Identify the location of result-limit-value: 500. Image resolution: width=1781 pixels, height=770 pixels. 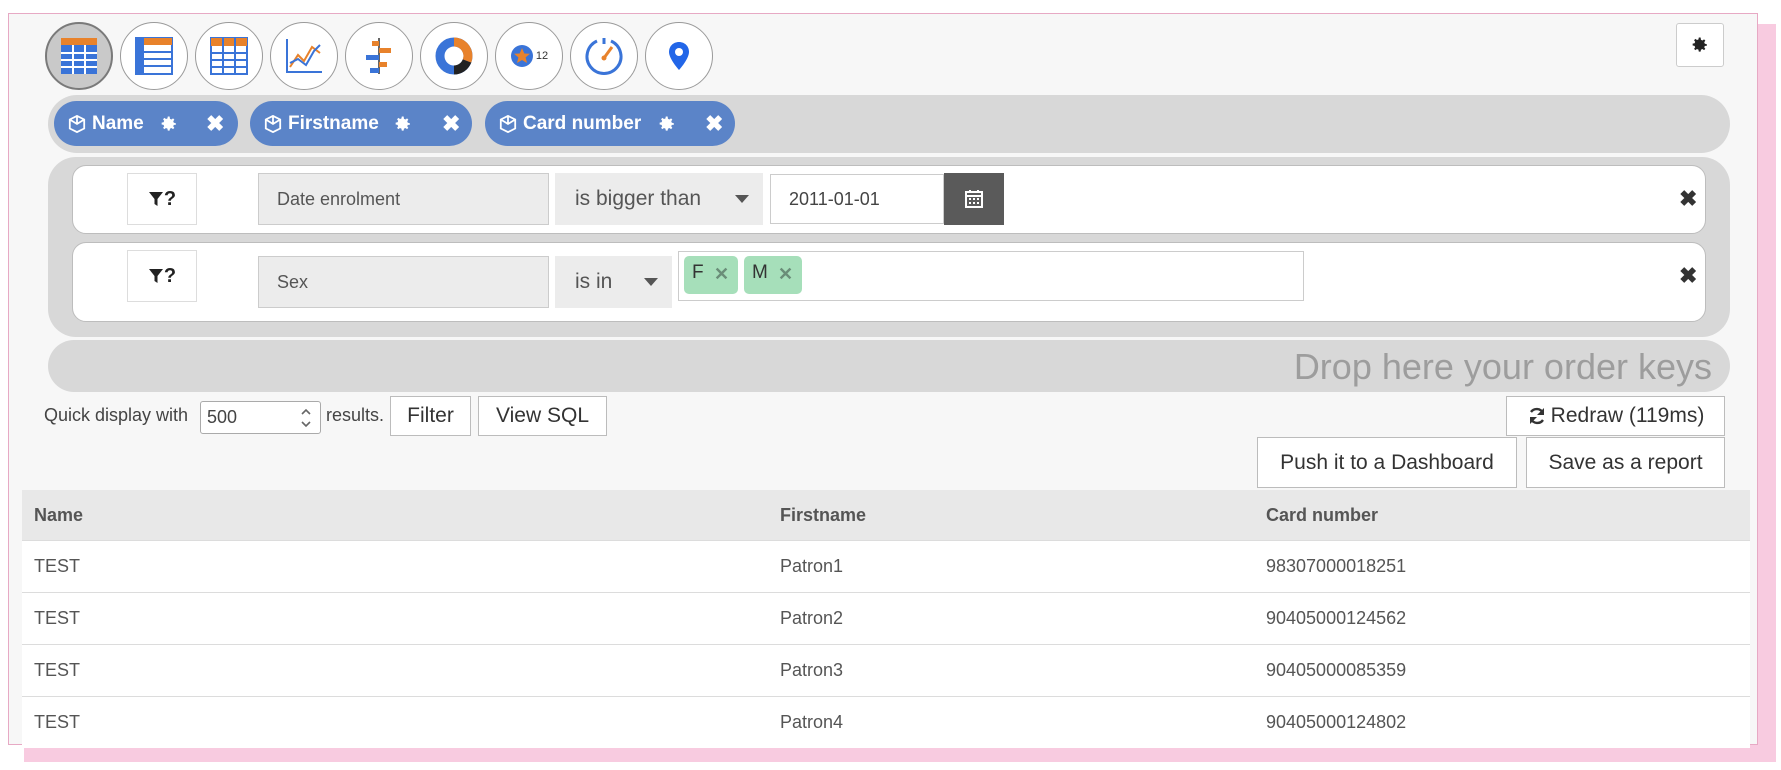
(222, 417).